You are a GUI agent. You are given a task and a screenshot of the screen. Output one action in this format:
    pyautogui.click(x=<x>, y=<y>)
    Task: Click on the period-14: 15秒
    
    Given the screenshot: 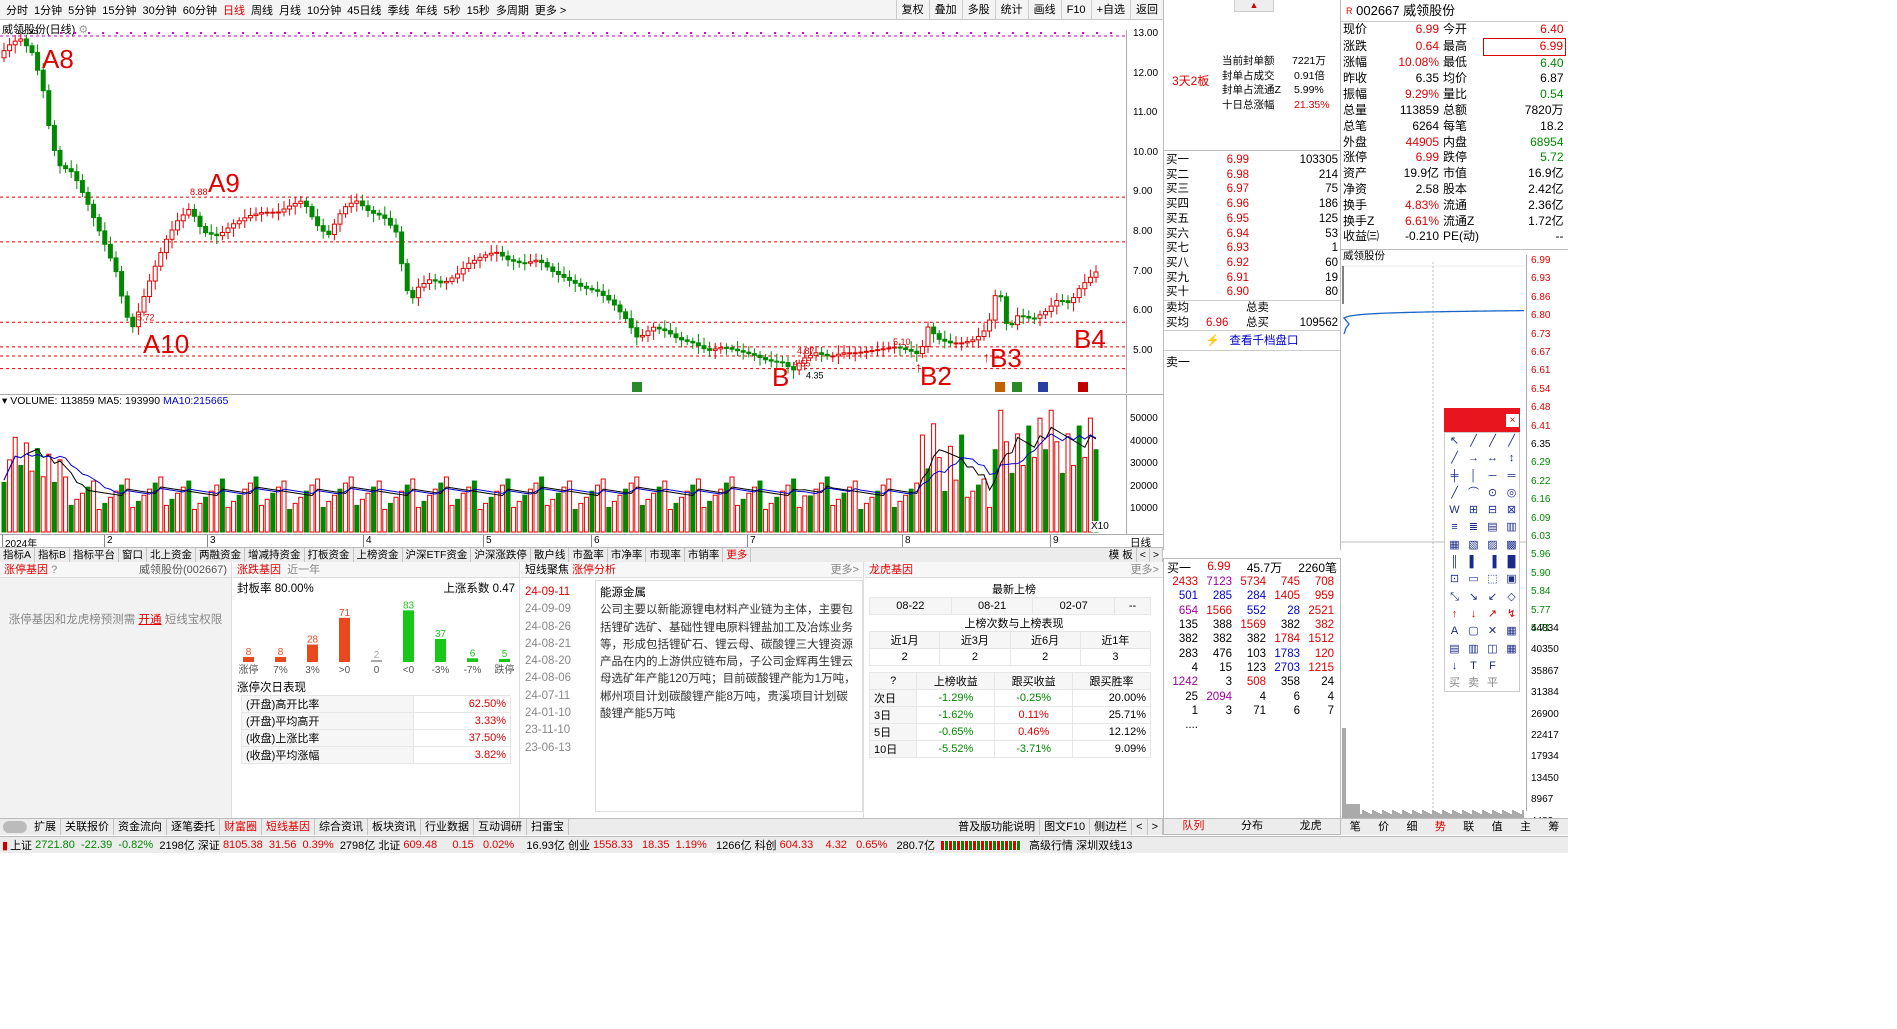 What is the action you would take?
    pyautogui.click(x=478, y=10)
    